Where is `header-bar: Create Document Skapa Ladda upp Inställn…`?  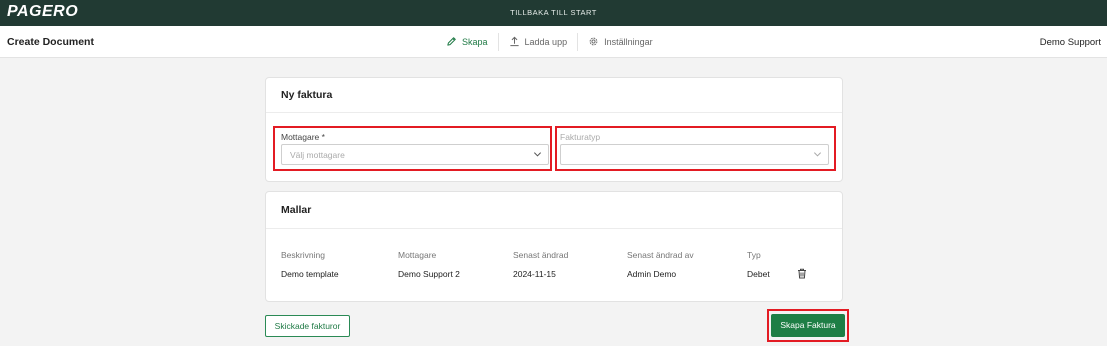
header-bar: Create Document Skapa Ladda upp Inställn… is located at coordinates (553, 42).